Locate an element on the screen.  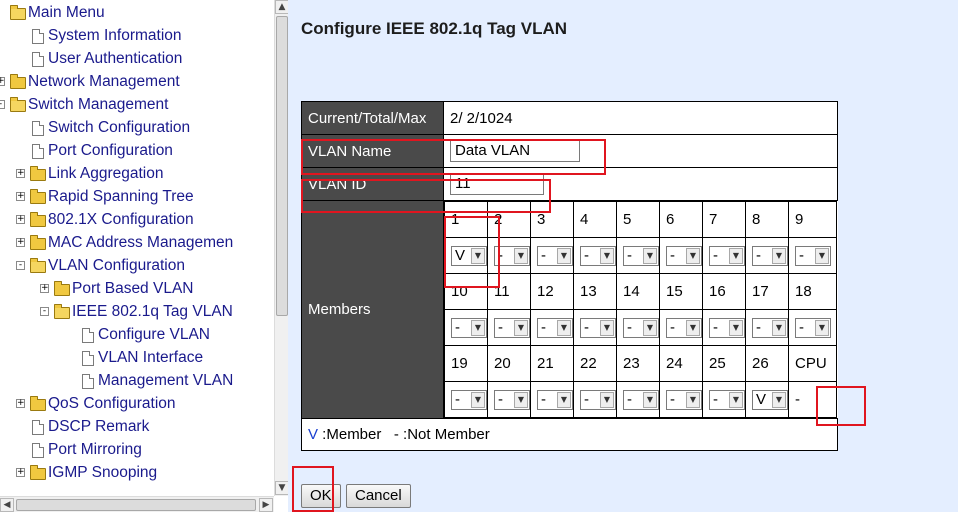
cancel-button: Cancel is located at coordinates (378, 496).